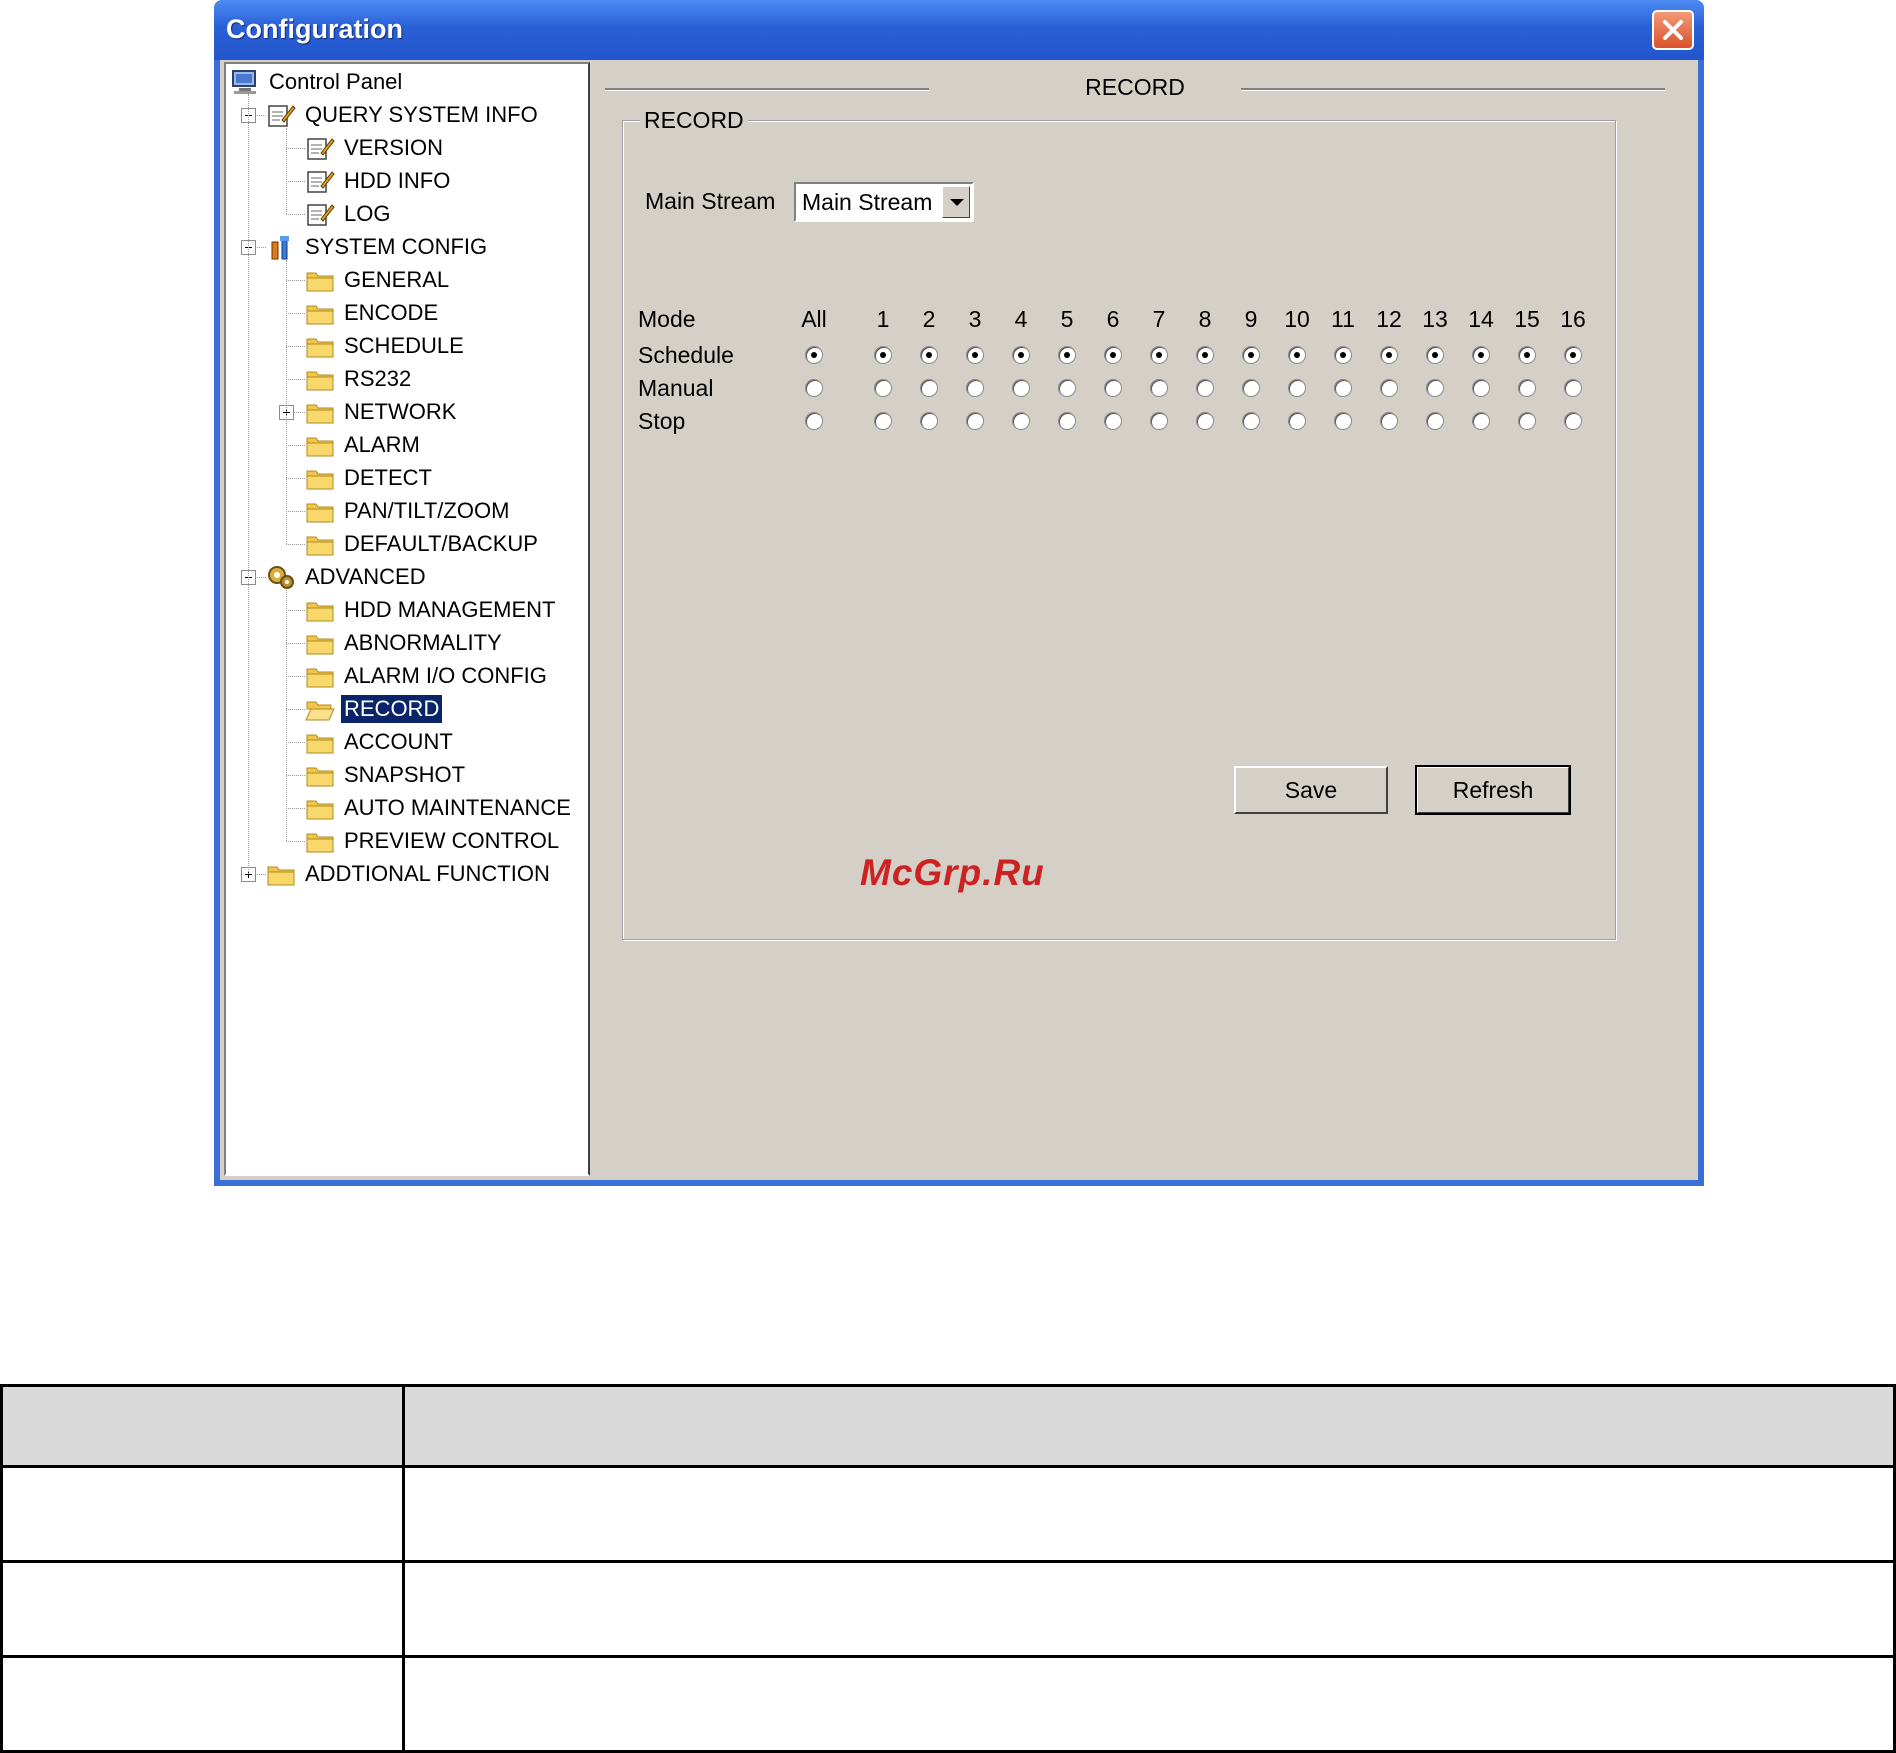 Image resolution: width=1896 pixels, height=1753 pixels. Describe the element at coordinates (956, 202) in the screenshot. I see `chevron-down-icon` at that location.